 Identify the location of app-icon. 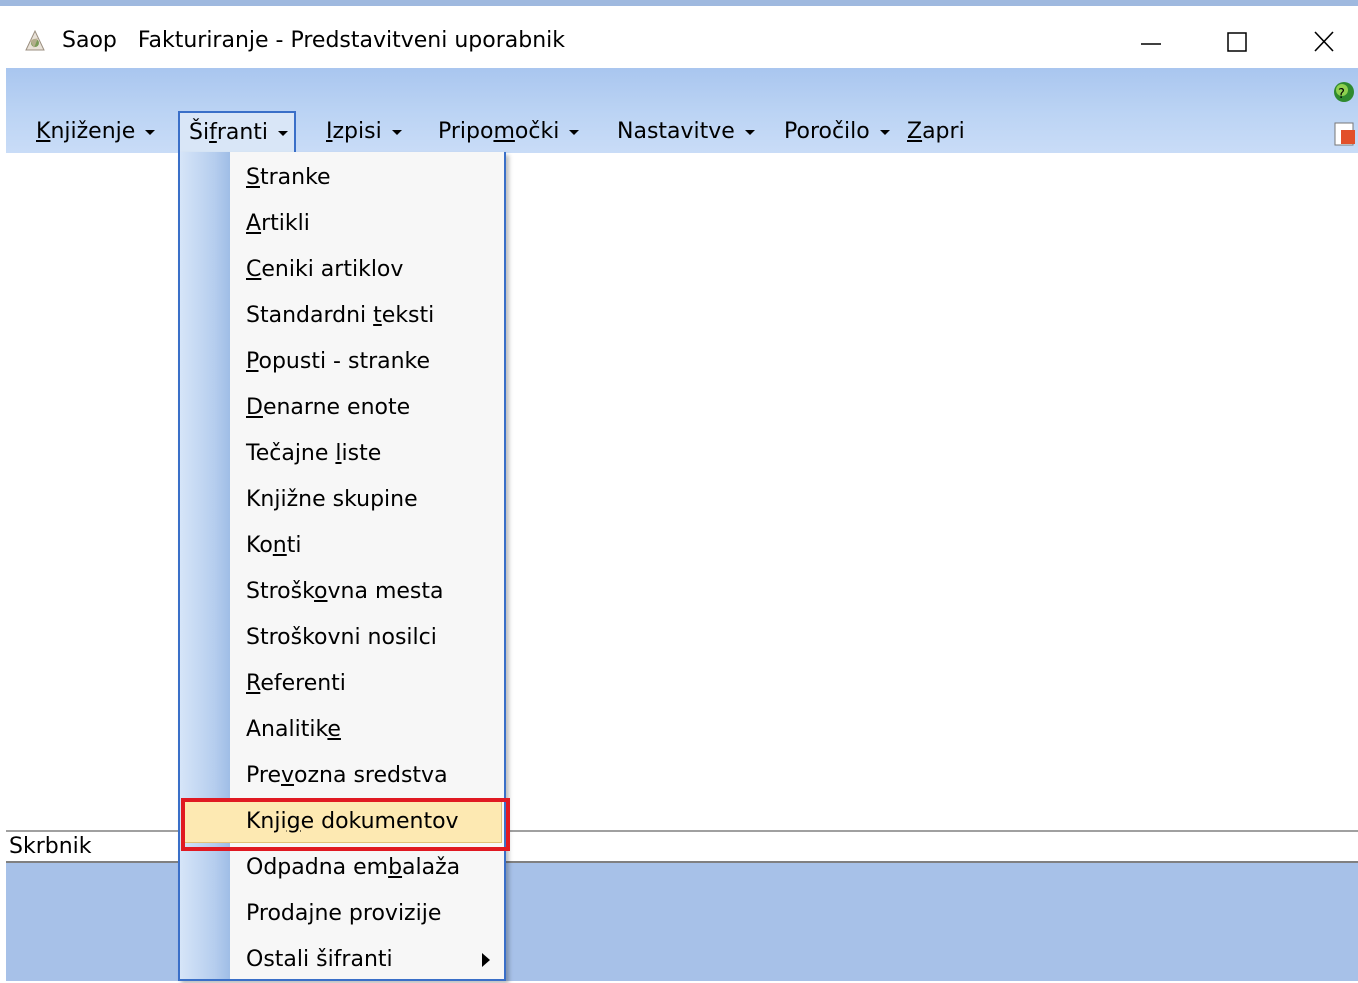
(35, 41).